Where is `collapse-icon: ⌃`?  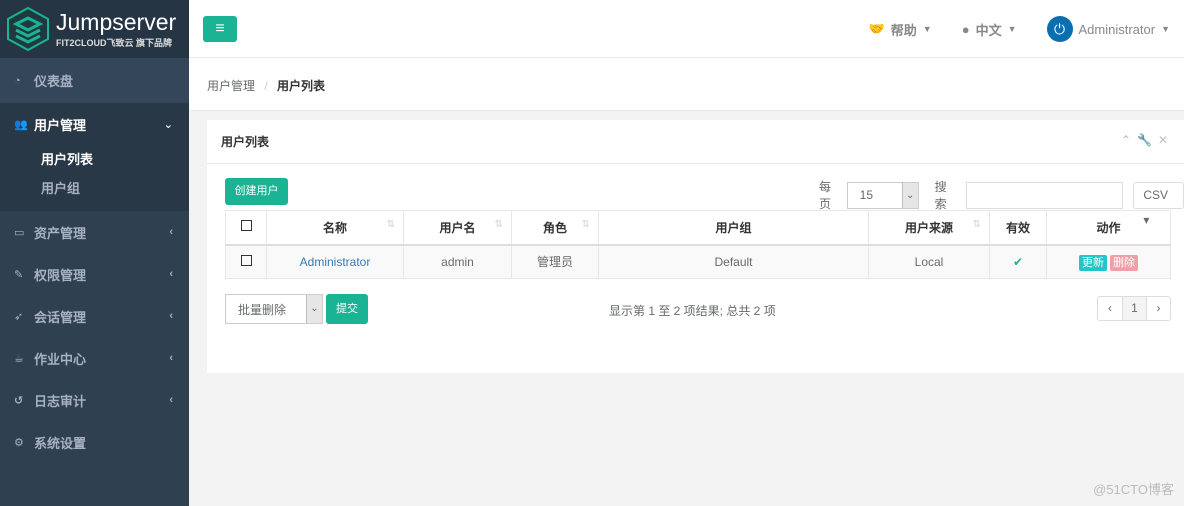
collapse-icon: ⌃ is located at coordinates (1129, 140).